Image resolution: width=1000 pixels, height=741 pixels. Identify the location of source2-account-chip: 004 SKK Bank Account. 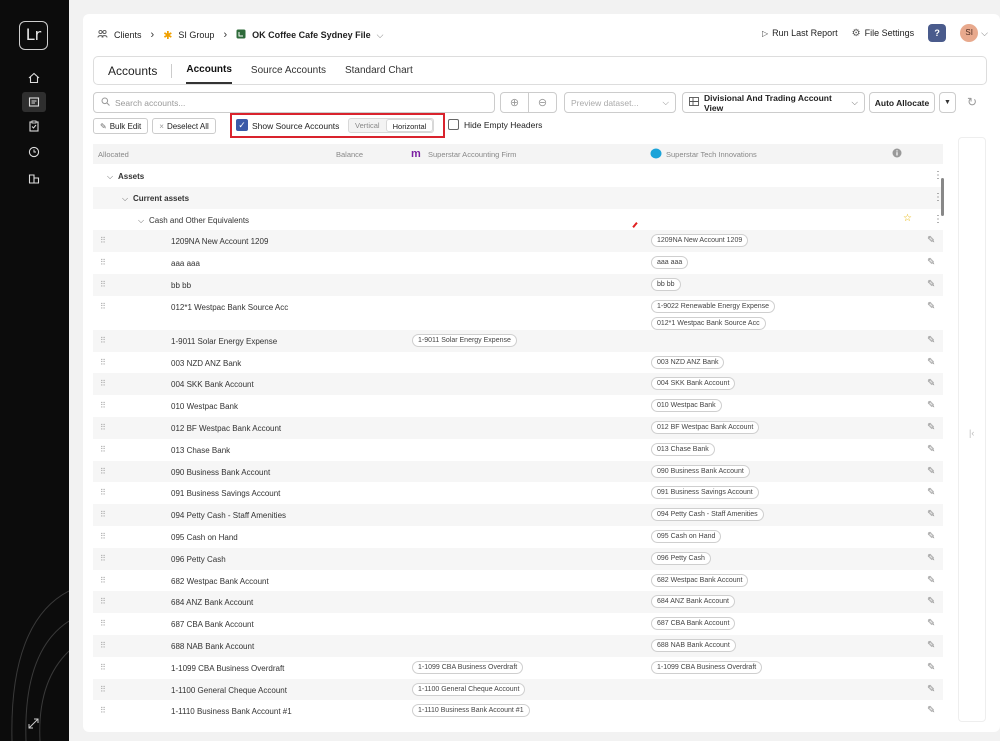
(693, 384).